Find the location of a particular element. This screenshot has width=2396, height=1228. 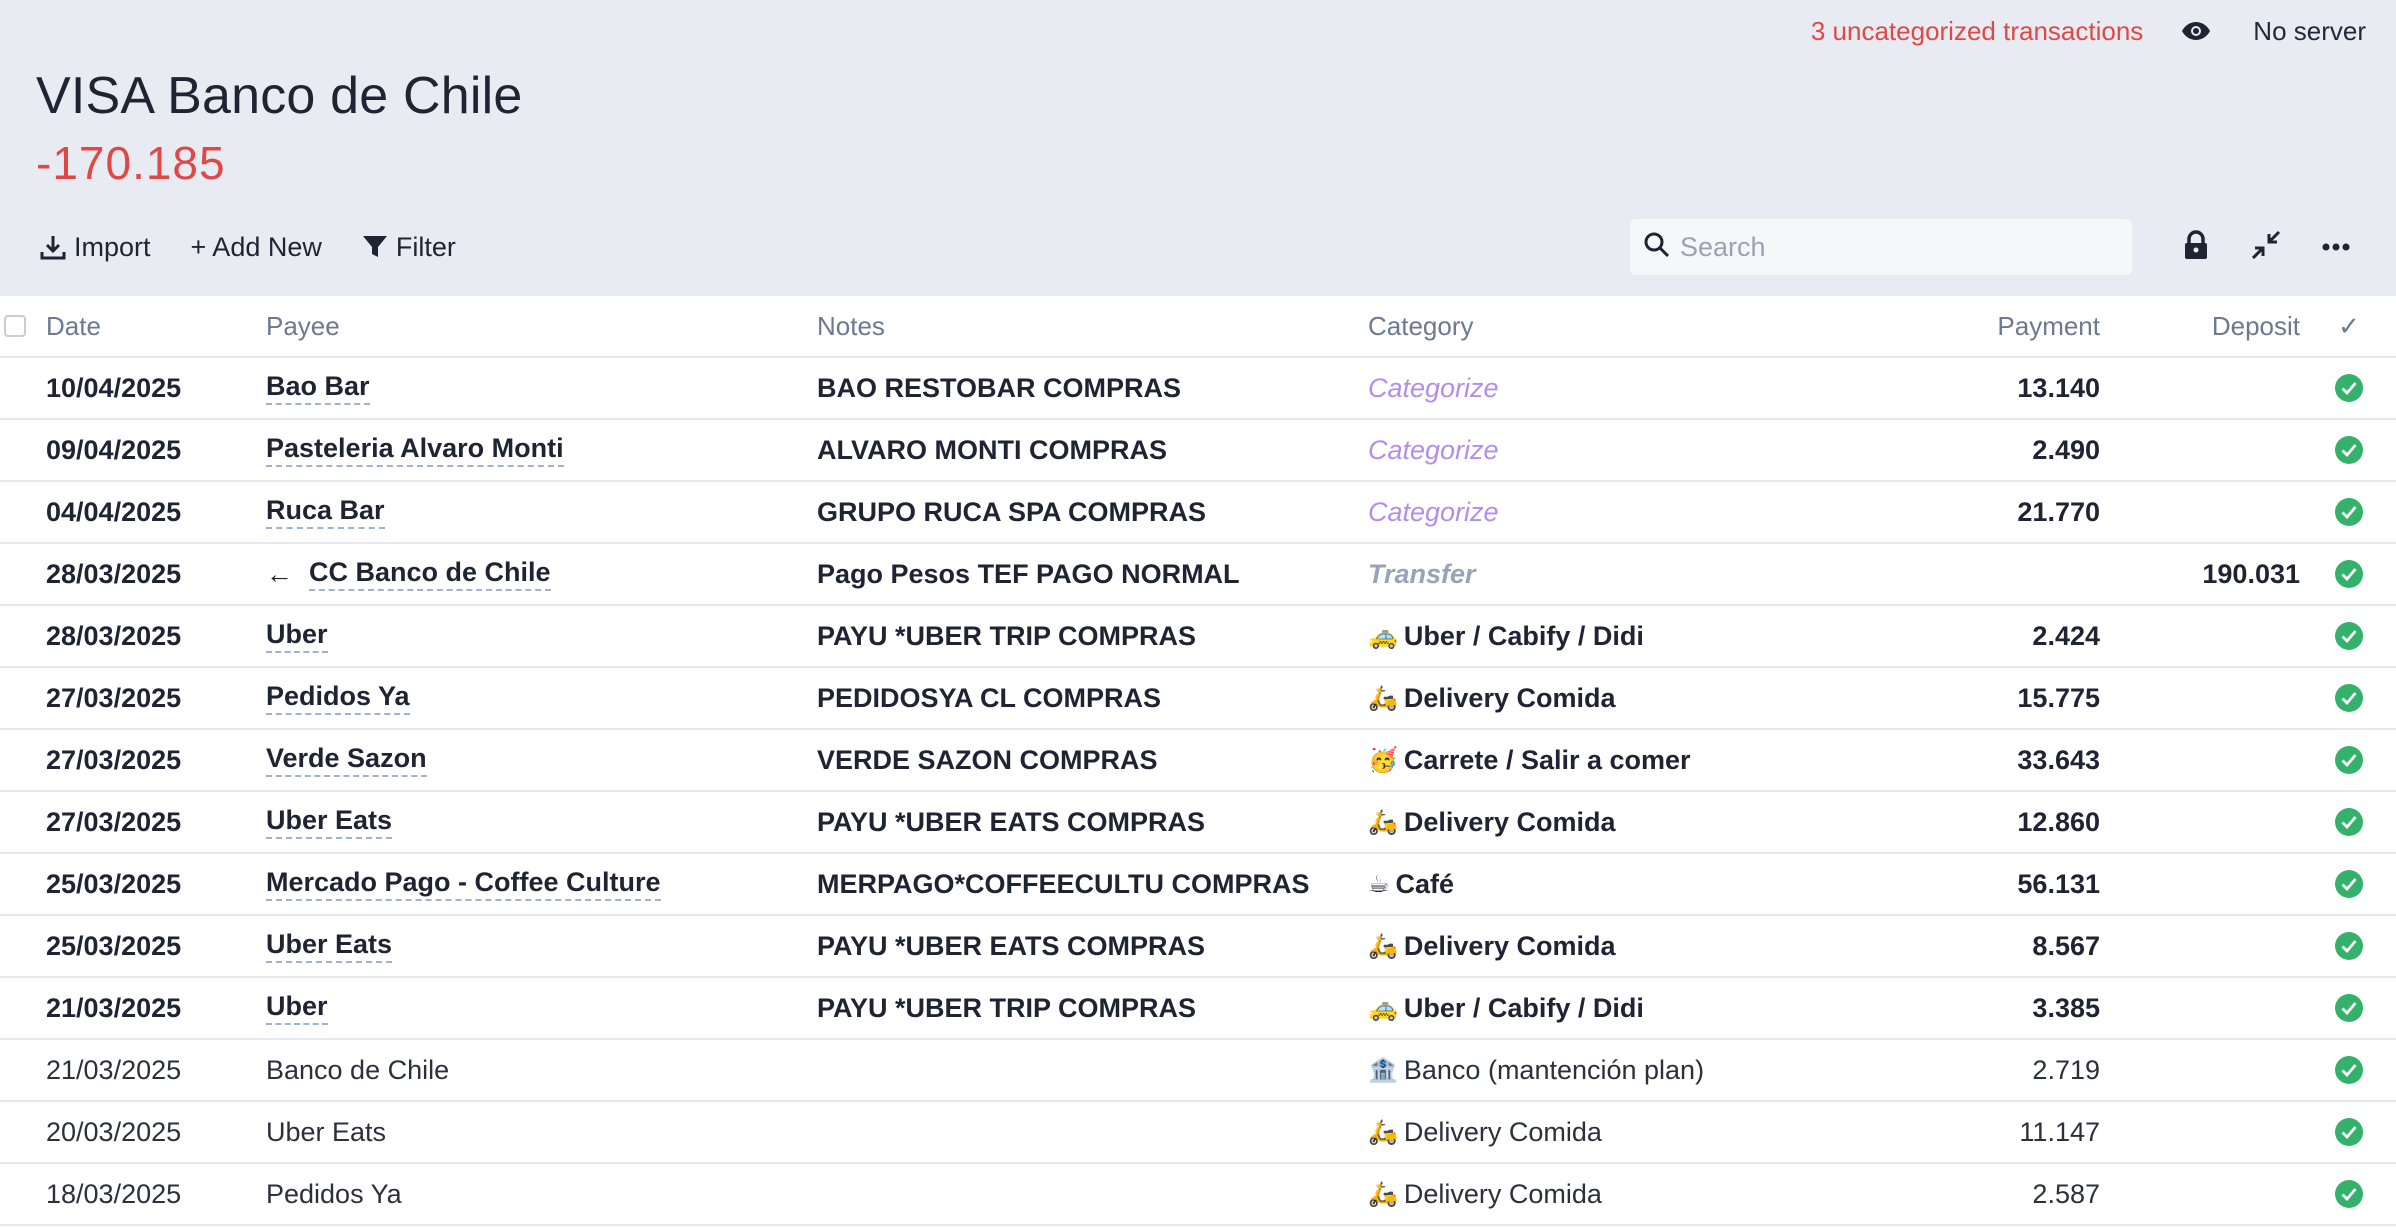

notes-cell: VERDE SAZON COMPRAS is located at coordinates (1087, 760).